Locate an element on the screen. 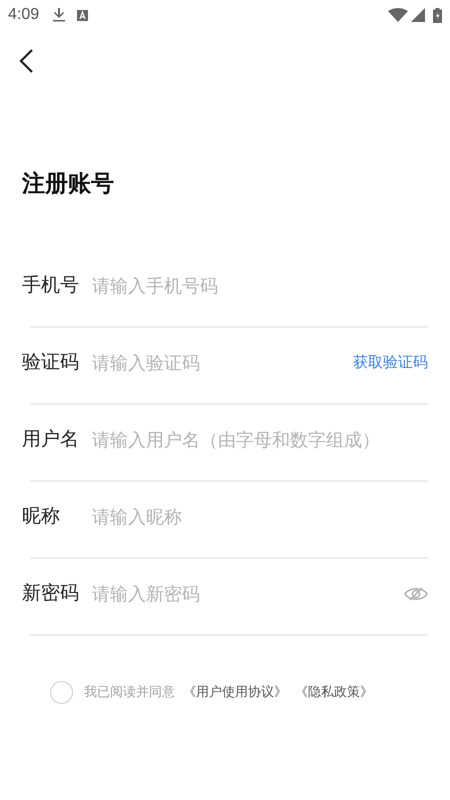 The height and width of the screenshot is (800, 450). notification-icon is located at coordinates (82, 15).